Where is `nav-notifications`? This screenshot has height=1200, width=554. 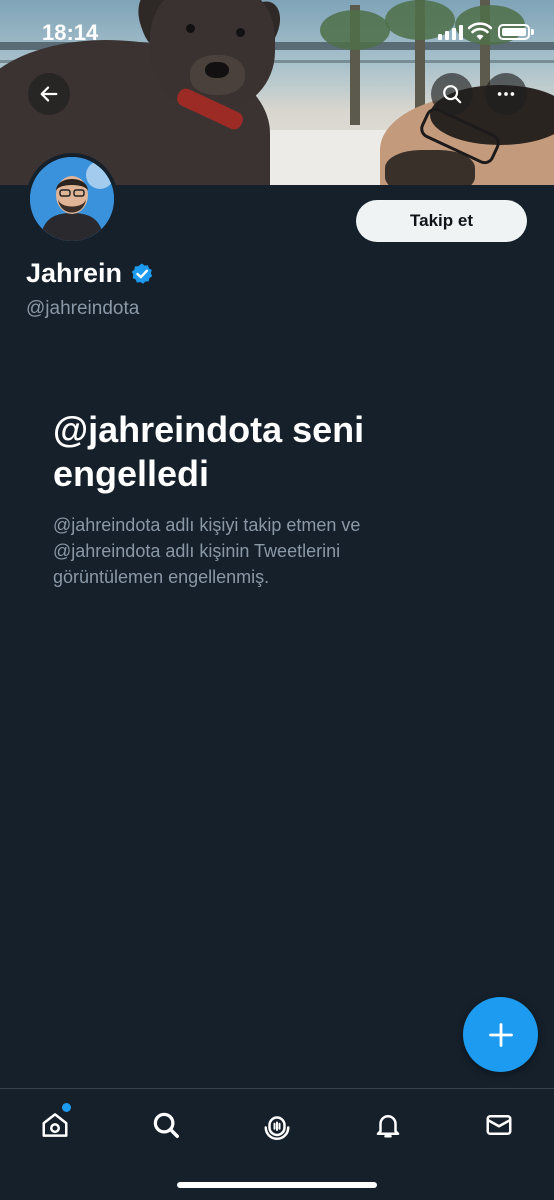 nav-notifications is located at coordinates (388, 1125).